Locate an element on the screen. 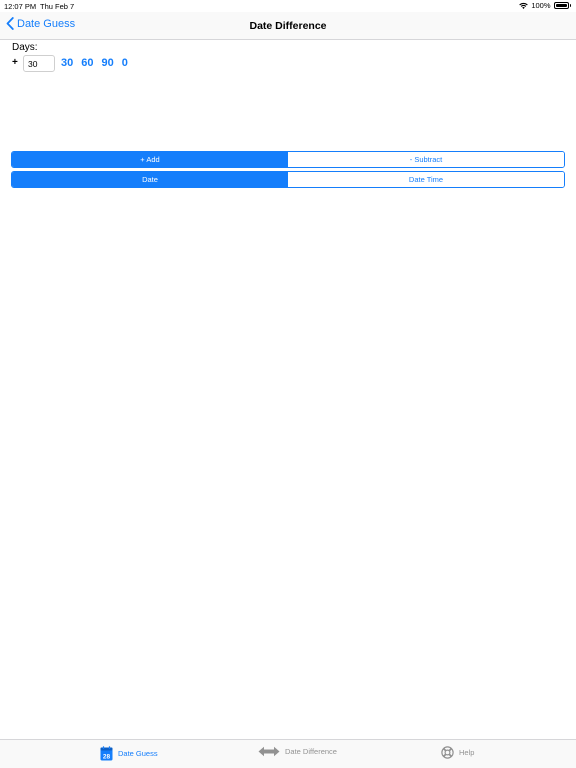 This screenshot has height=768, width=576. days-label: Days: is located at coordinates (25, 47).